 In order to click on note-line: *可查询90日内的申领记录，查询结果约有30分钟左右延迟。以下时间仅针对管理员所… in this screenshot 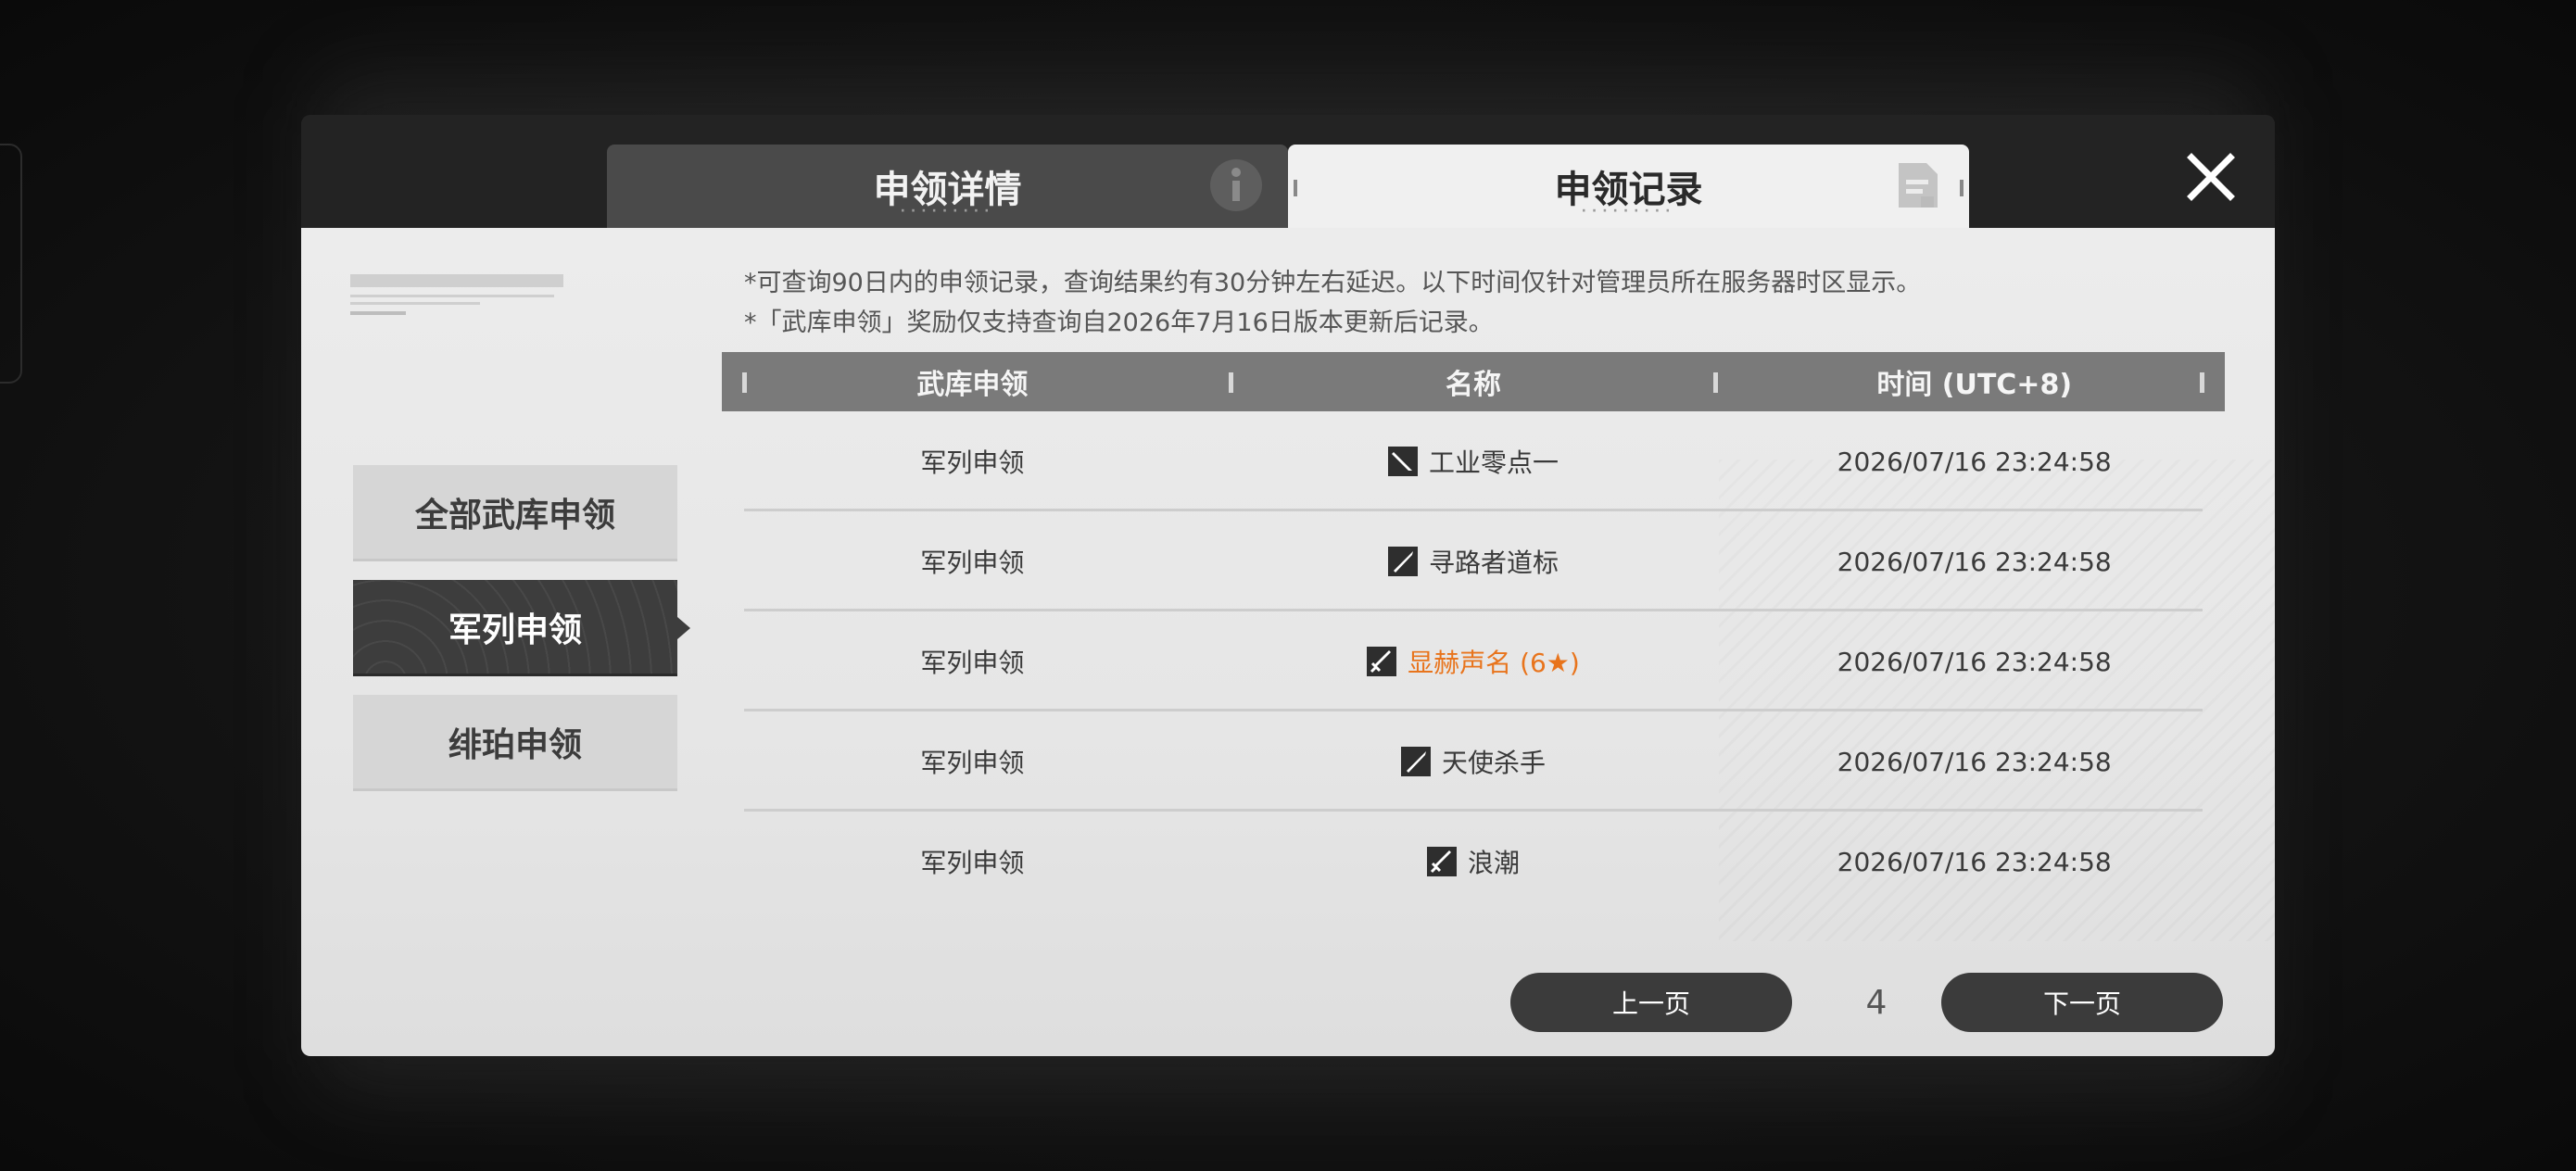, I will do `click(1333, 283)`.